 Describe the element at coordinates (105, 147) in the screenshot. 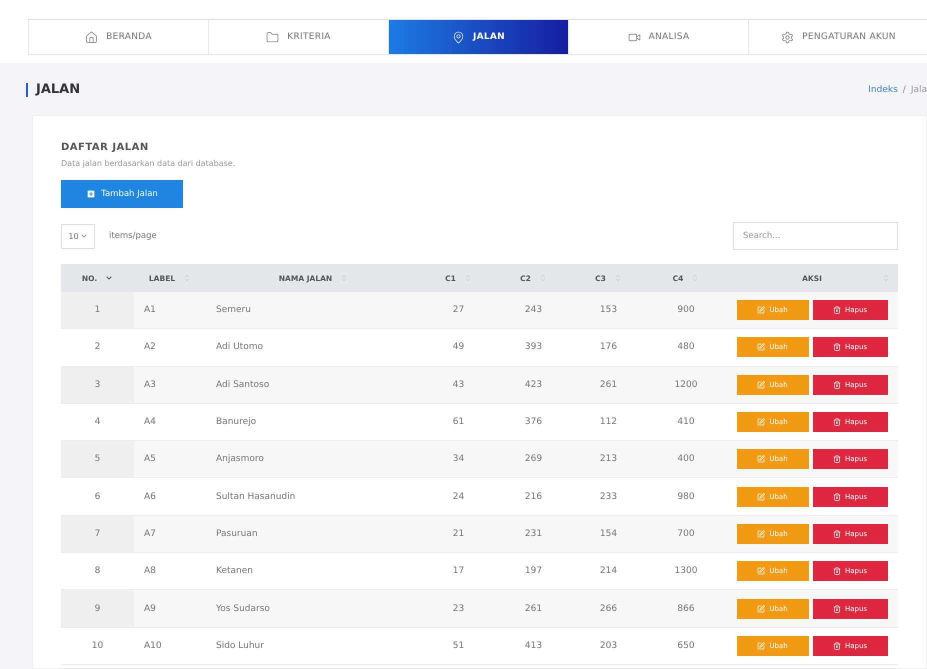

I see `card-title: DAFTAR JALAN` at that location.